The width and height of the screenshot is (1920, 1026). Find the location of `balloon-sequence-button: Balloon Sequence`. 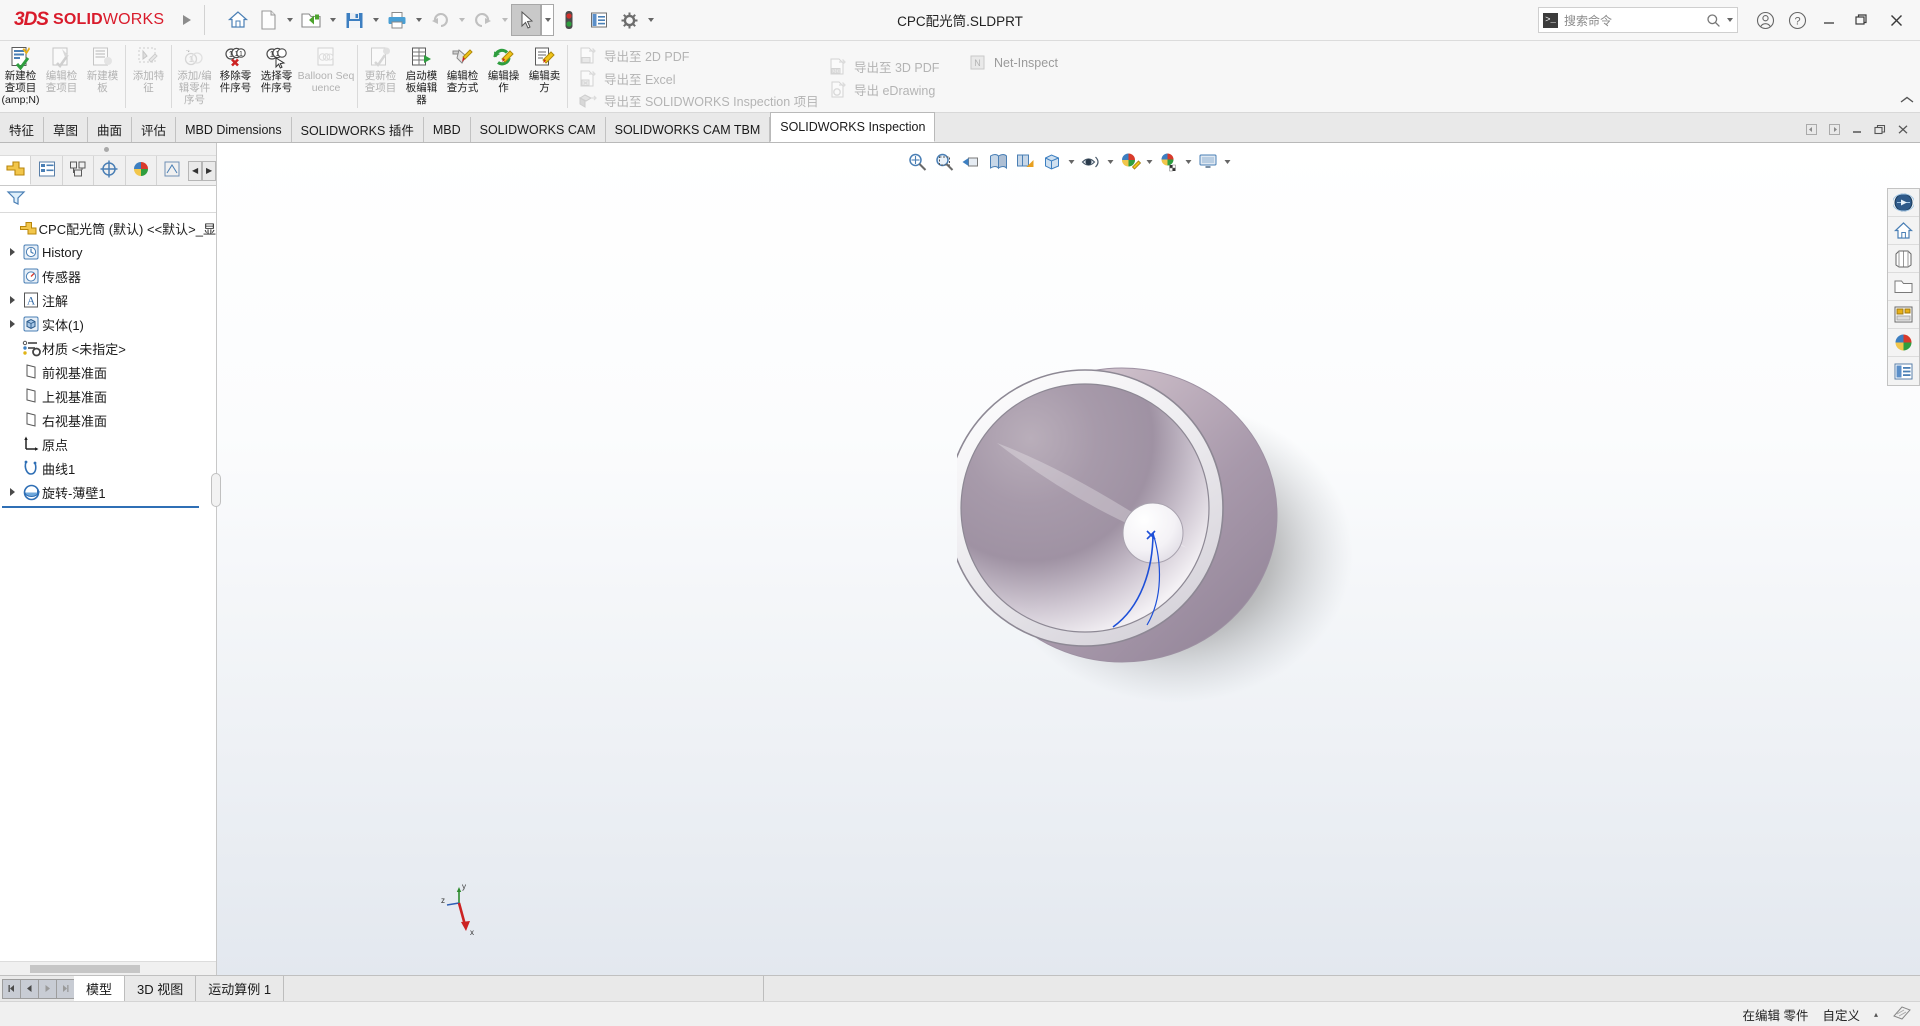

balloon-sequence-button: Balloon Sequence is located at coordinates (326, 76).